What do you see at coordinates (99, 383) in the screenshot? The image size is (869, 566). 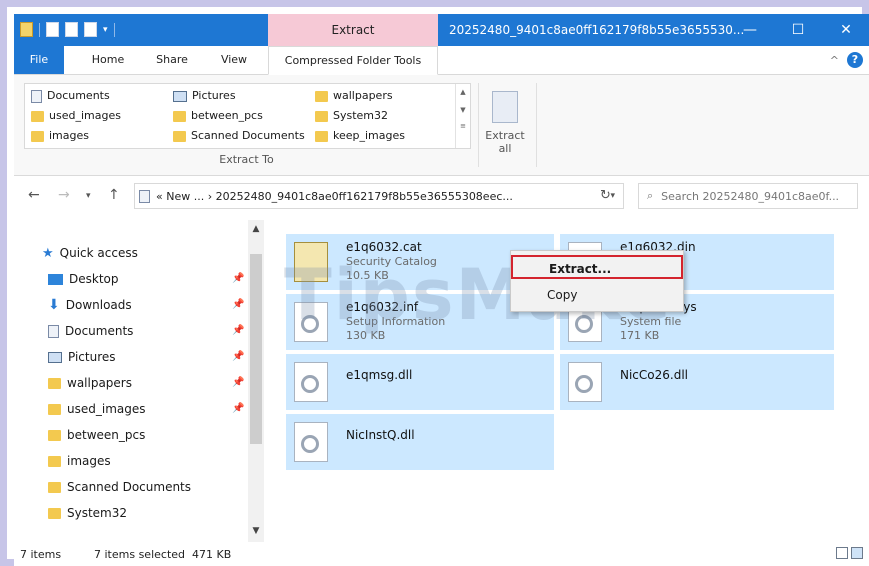 I see `nav-label: wallpapers` at bounding box center [99, 383].